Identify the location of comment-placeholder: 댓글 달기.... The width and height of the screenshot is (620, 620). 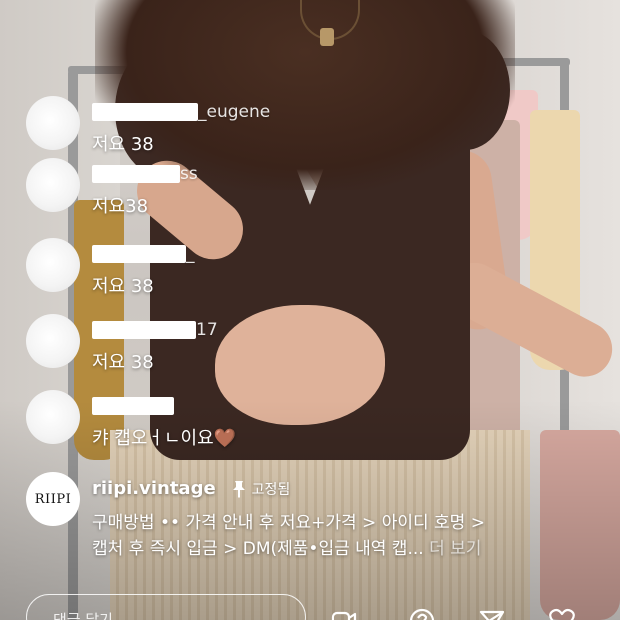
(90, 615).